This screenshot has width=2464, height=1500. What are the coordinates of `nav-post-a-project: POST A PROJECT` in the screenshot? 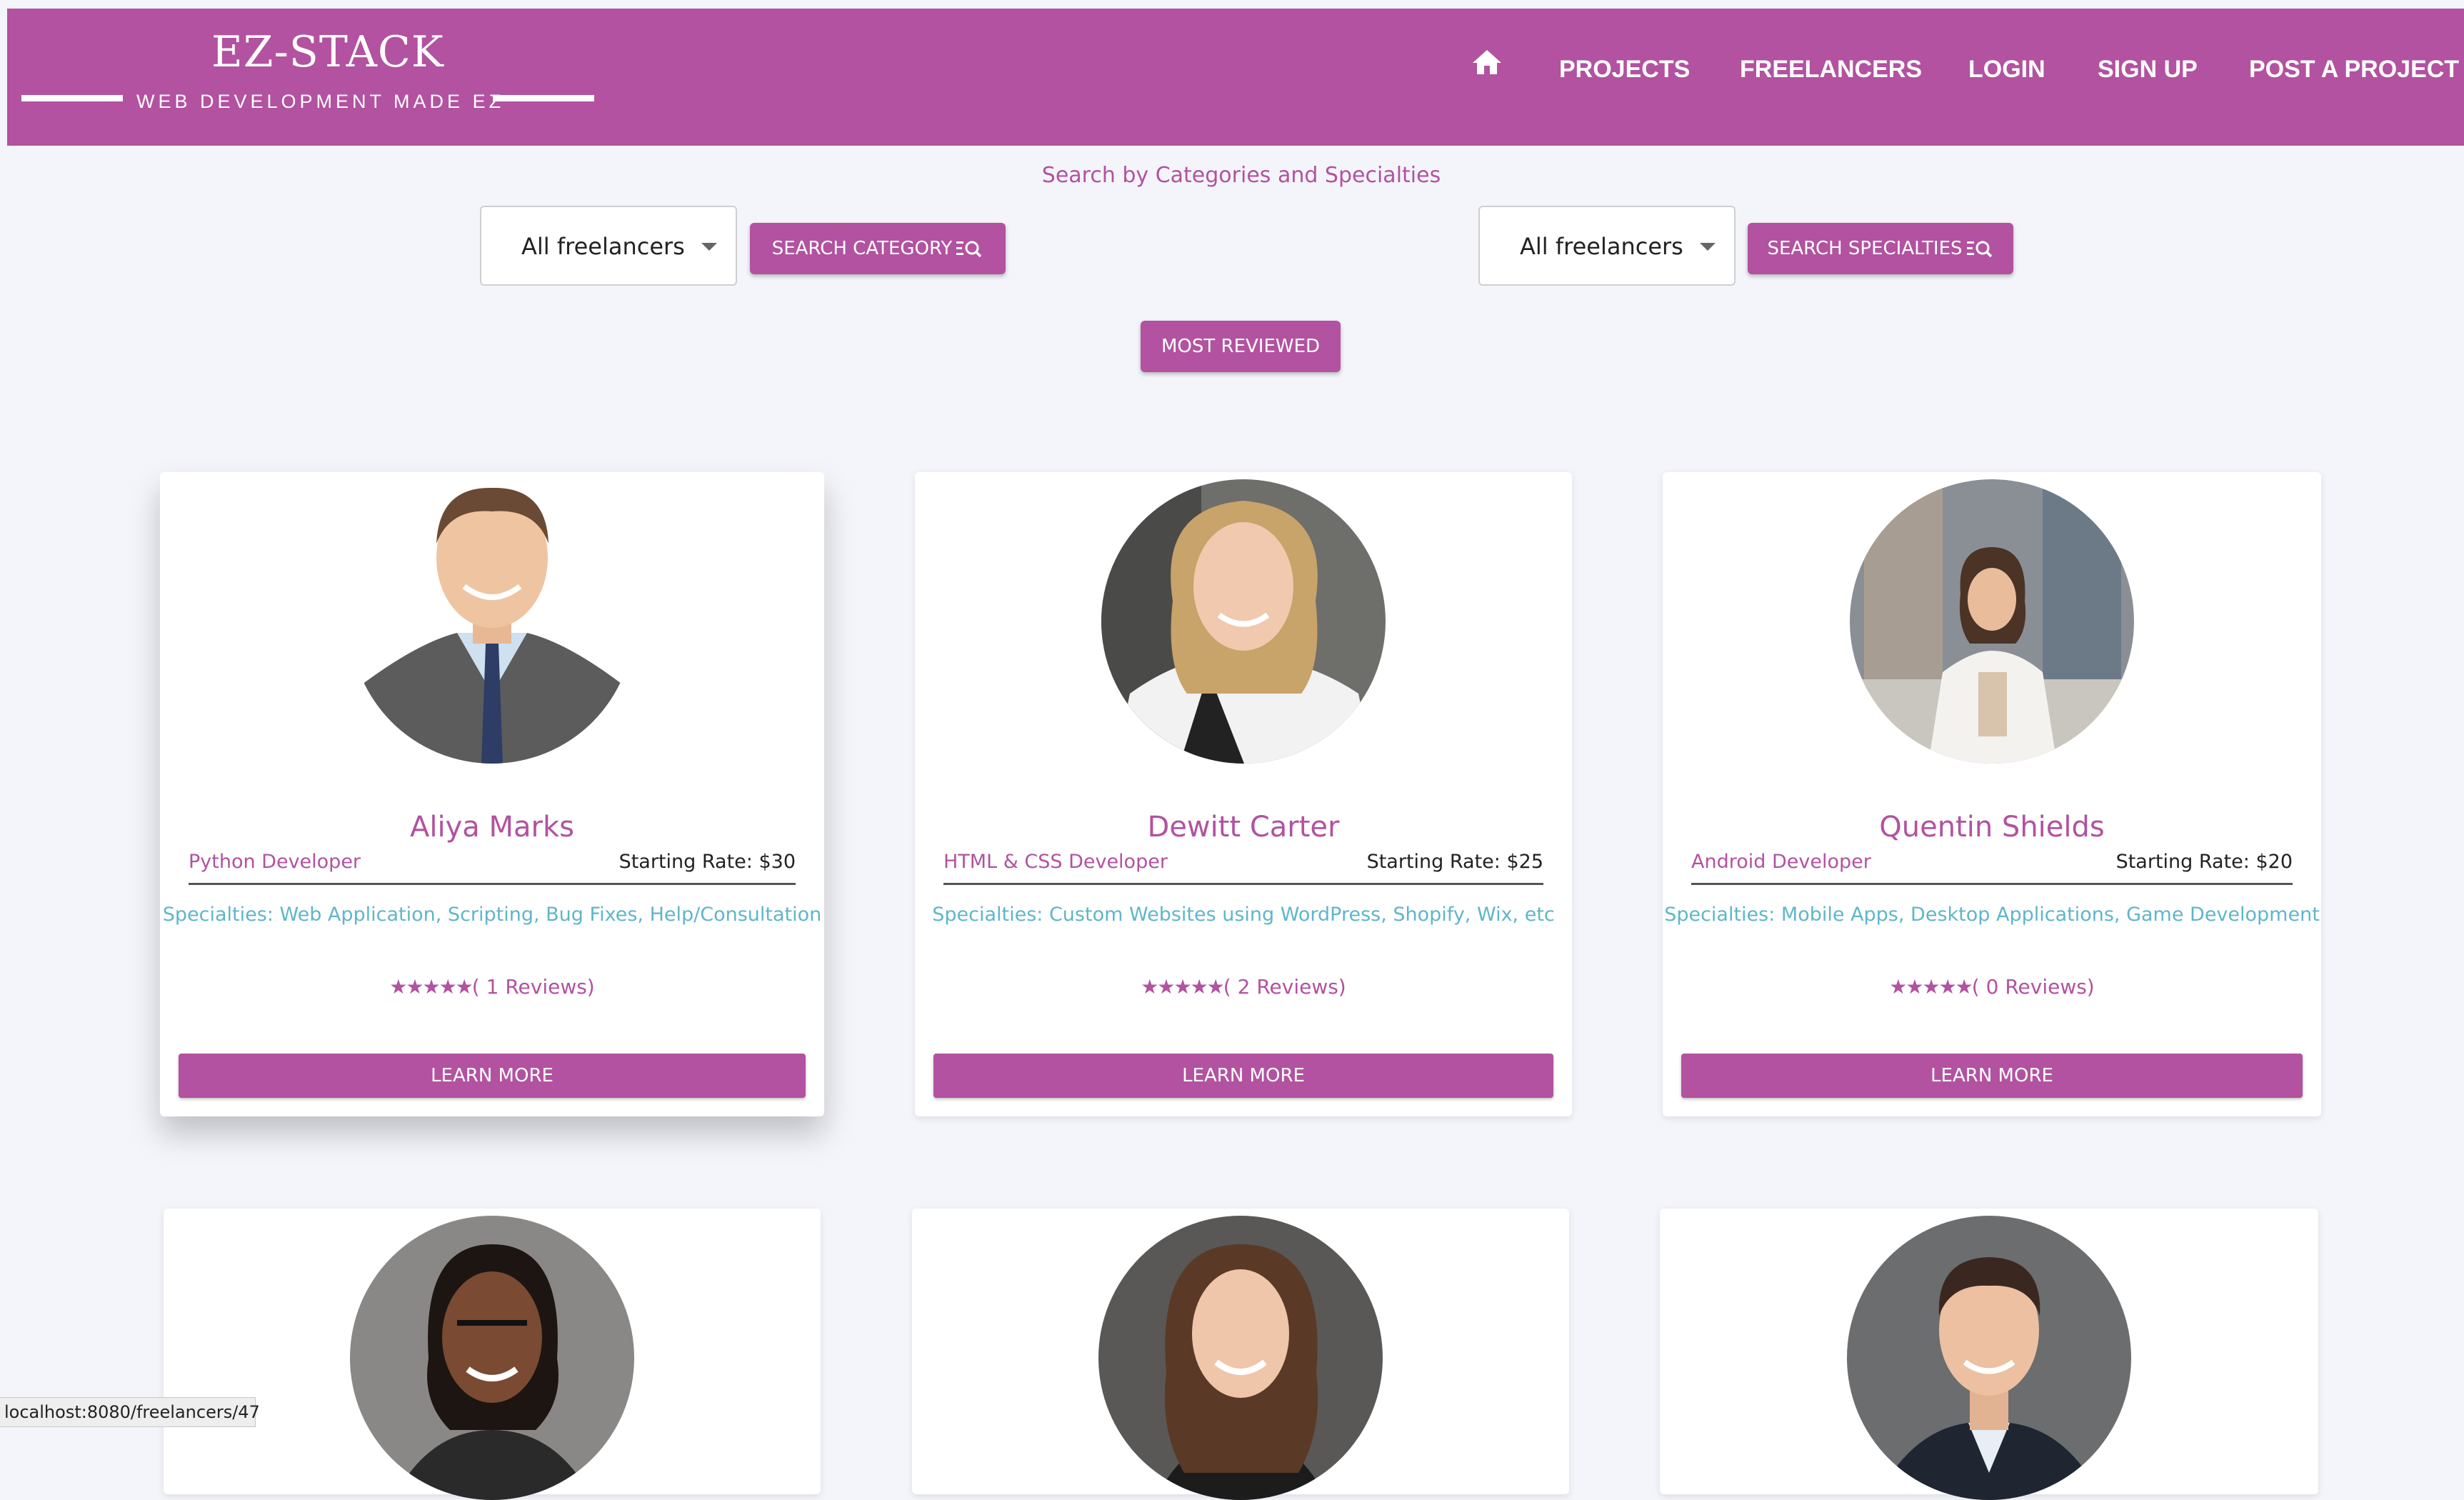 It's located at (2354, 70).